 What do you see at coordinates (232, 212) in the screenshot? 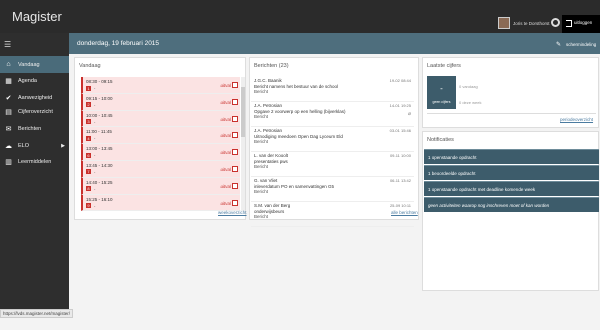
I see `weekoverzicht-link: weekoverzicht` at bounding box center [232, 212].